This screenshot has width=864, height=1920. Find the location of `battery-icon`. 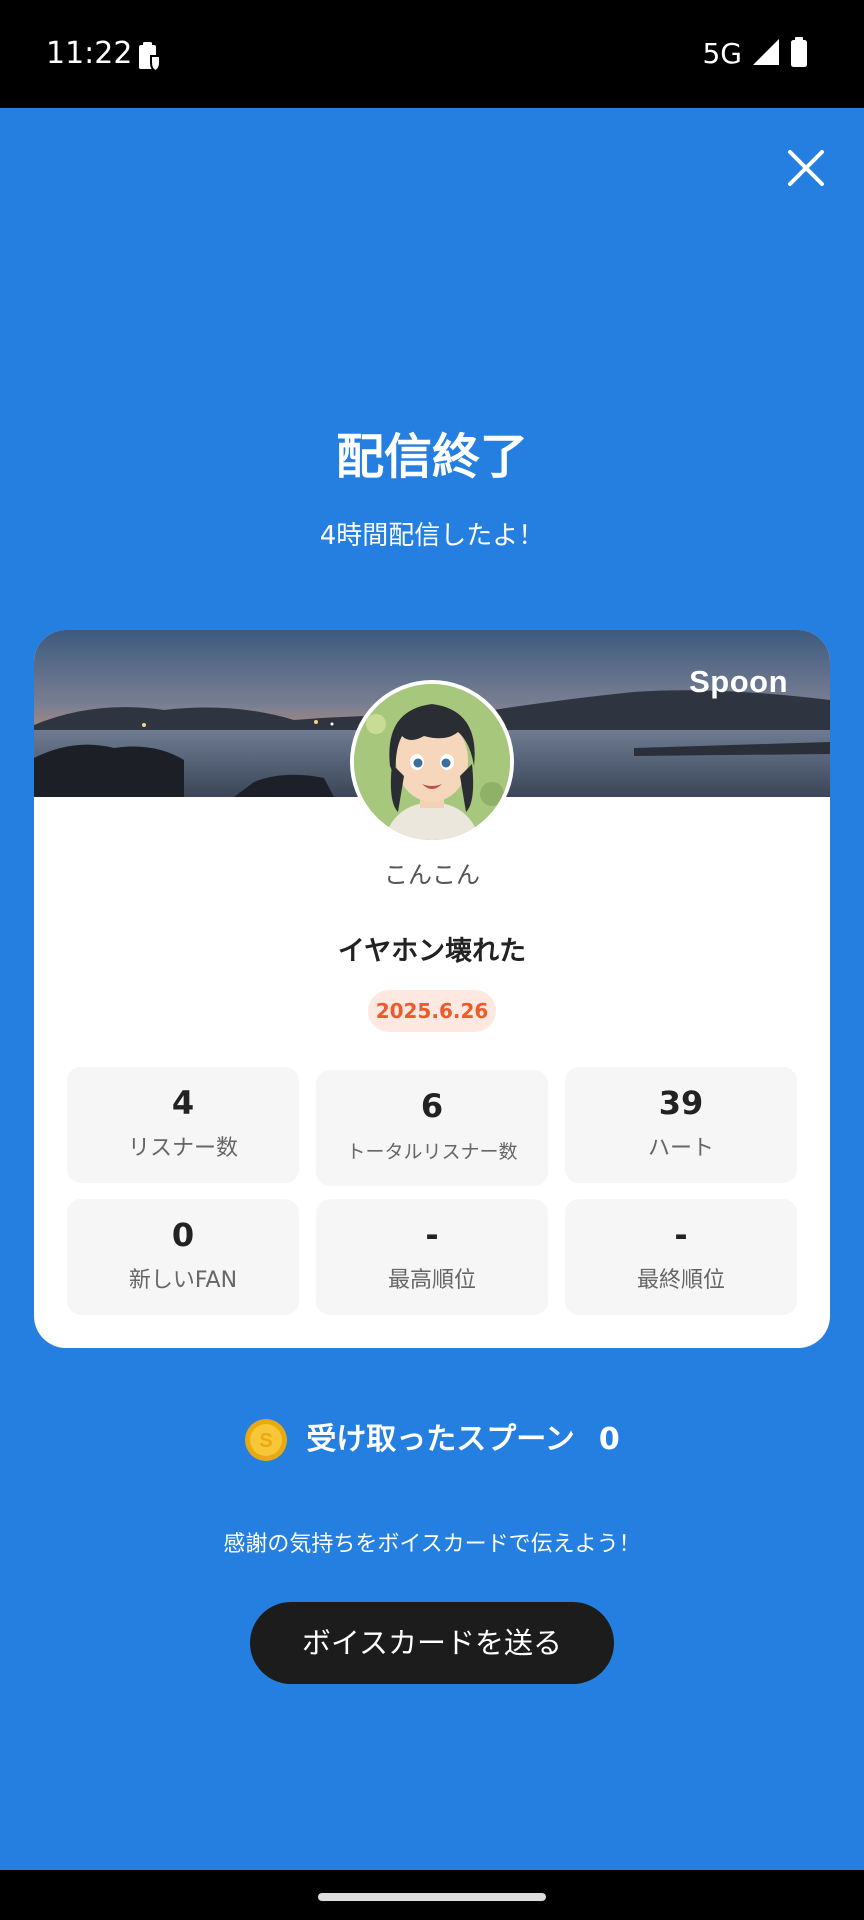

battery-icon is located at coordinates (799, 54).